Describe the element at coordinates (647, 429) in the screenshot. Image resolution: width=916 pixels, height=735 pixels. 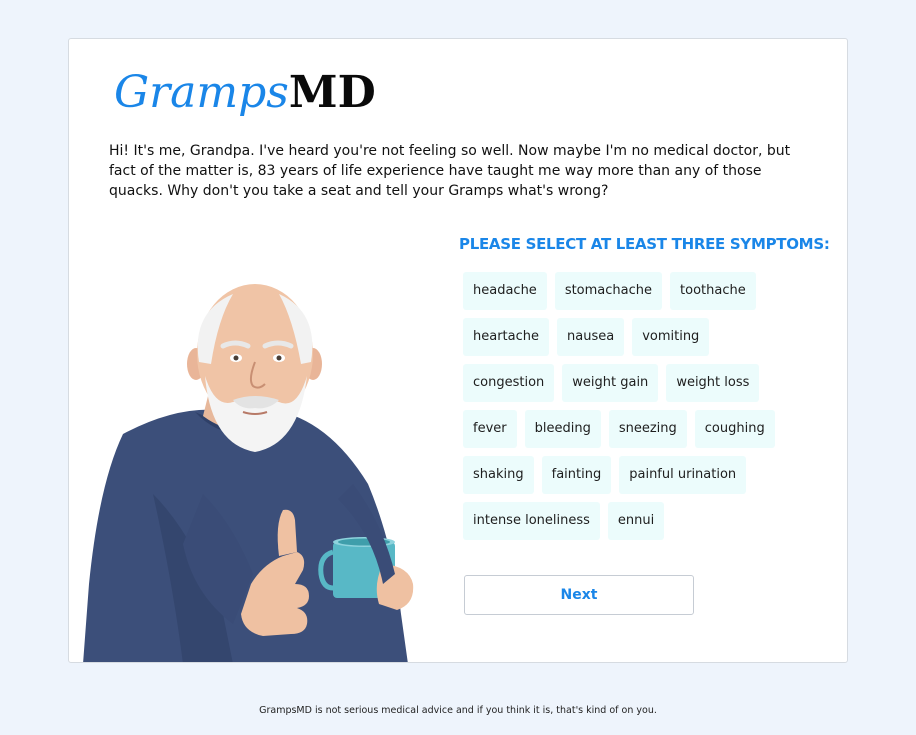
I see `symptom-chip-sneezing: sneezing` at that location.